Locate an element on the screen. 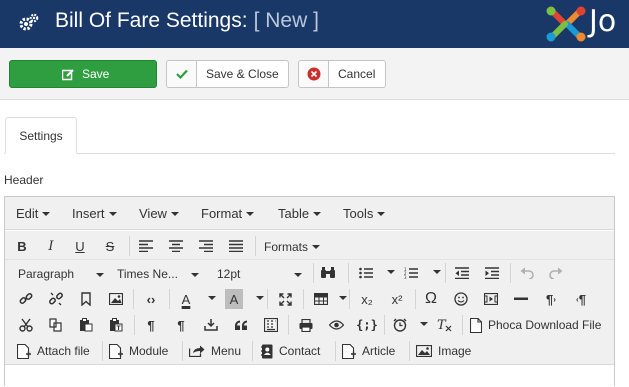  menu-format: Format is located at coordinates (228, 213).